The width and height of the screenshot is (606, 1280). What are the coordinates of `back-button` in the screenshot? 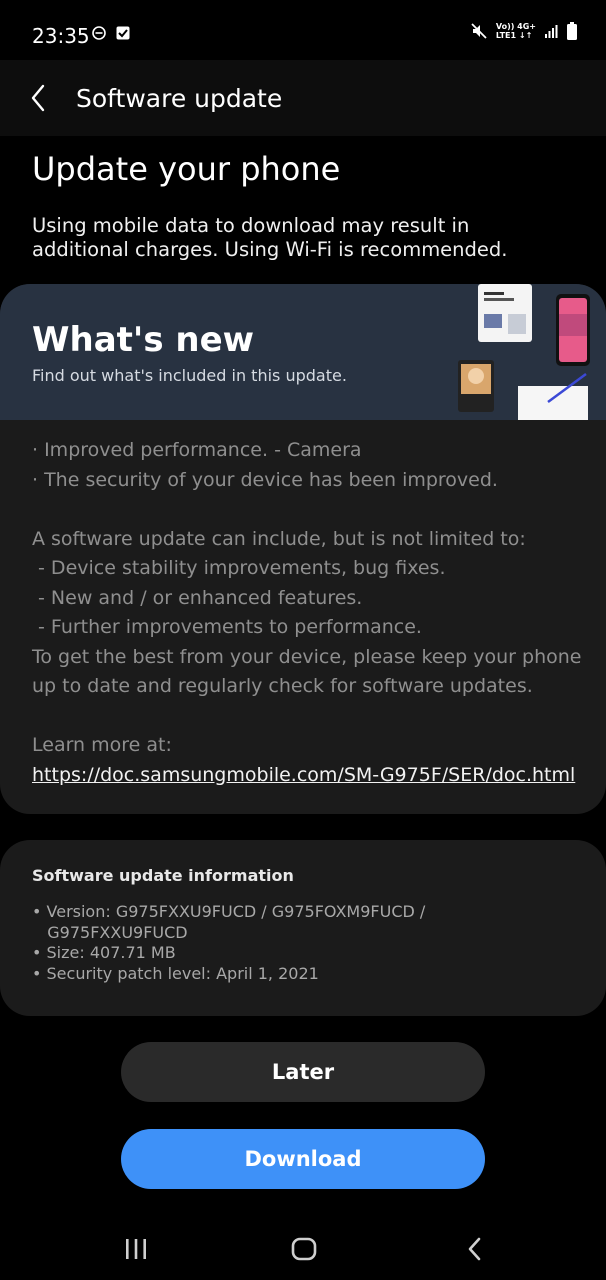 It's located at (38, 98).